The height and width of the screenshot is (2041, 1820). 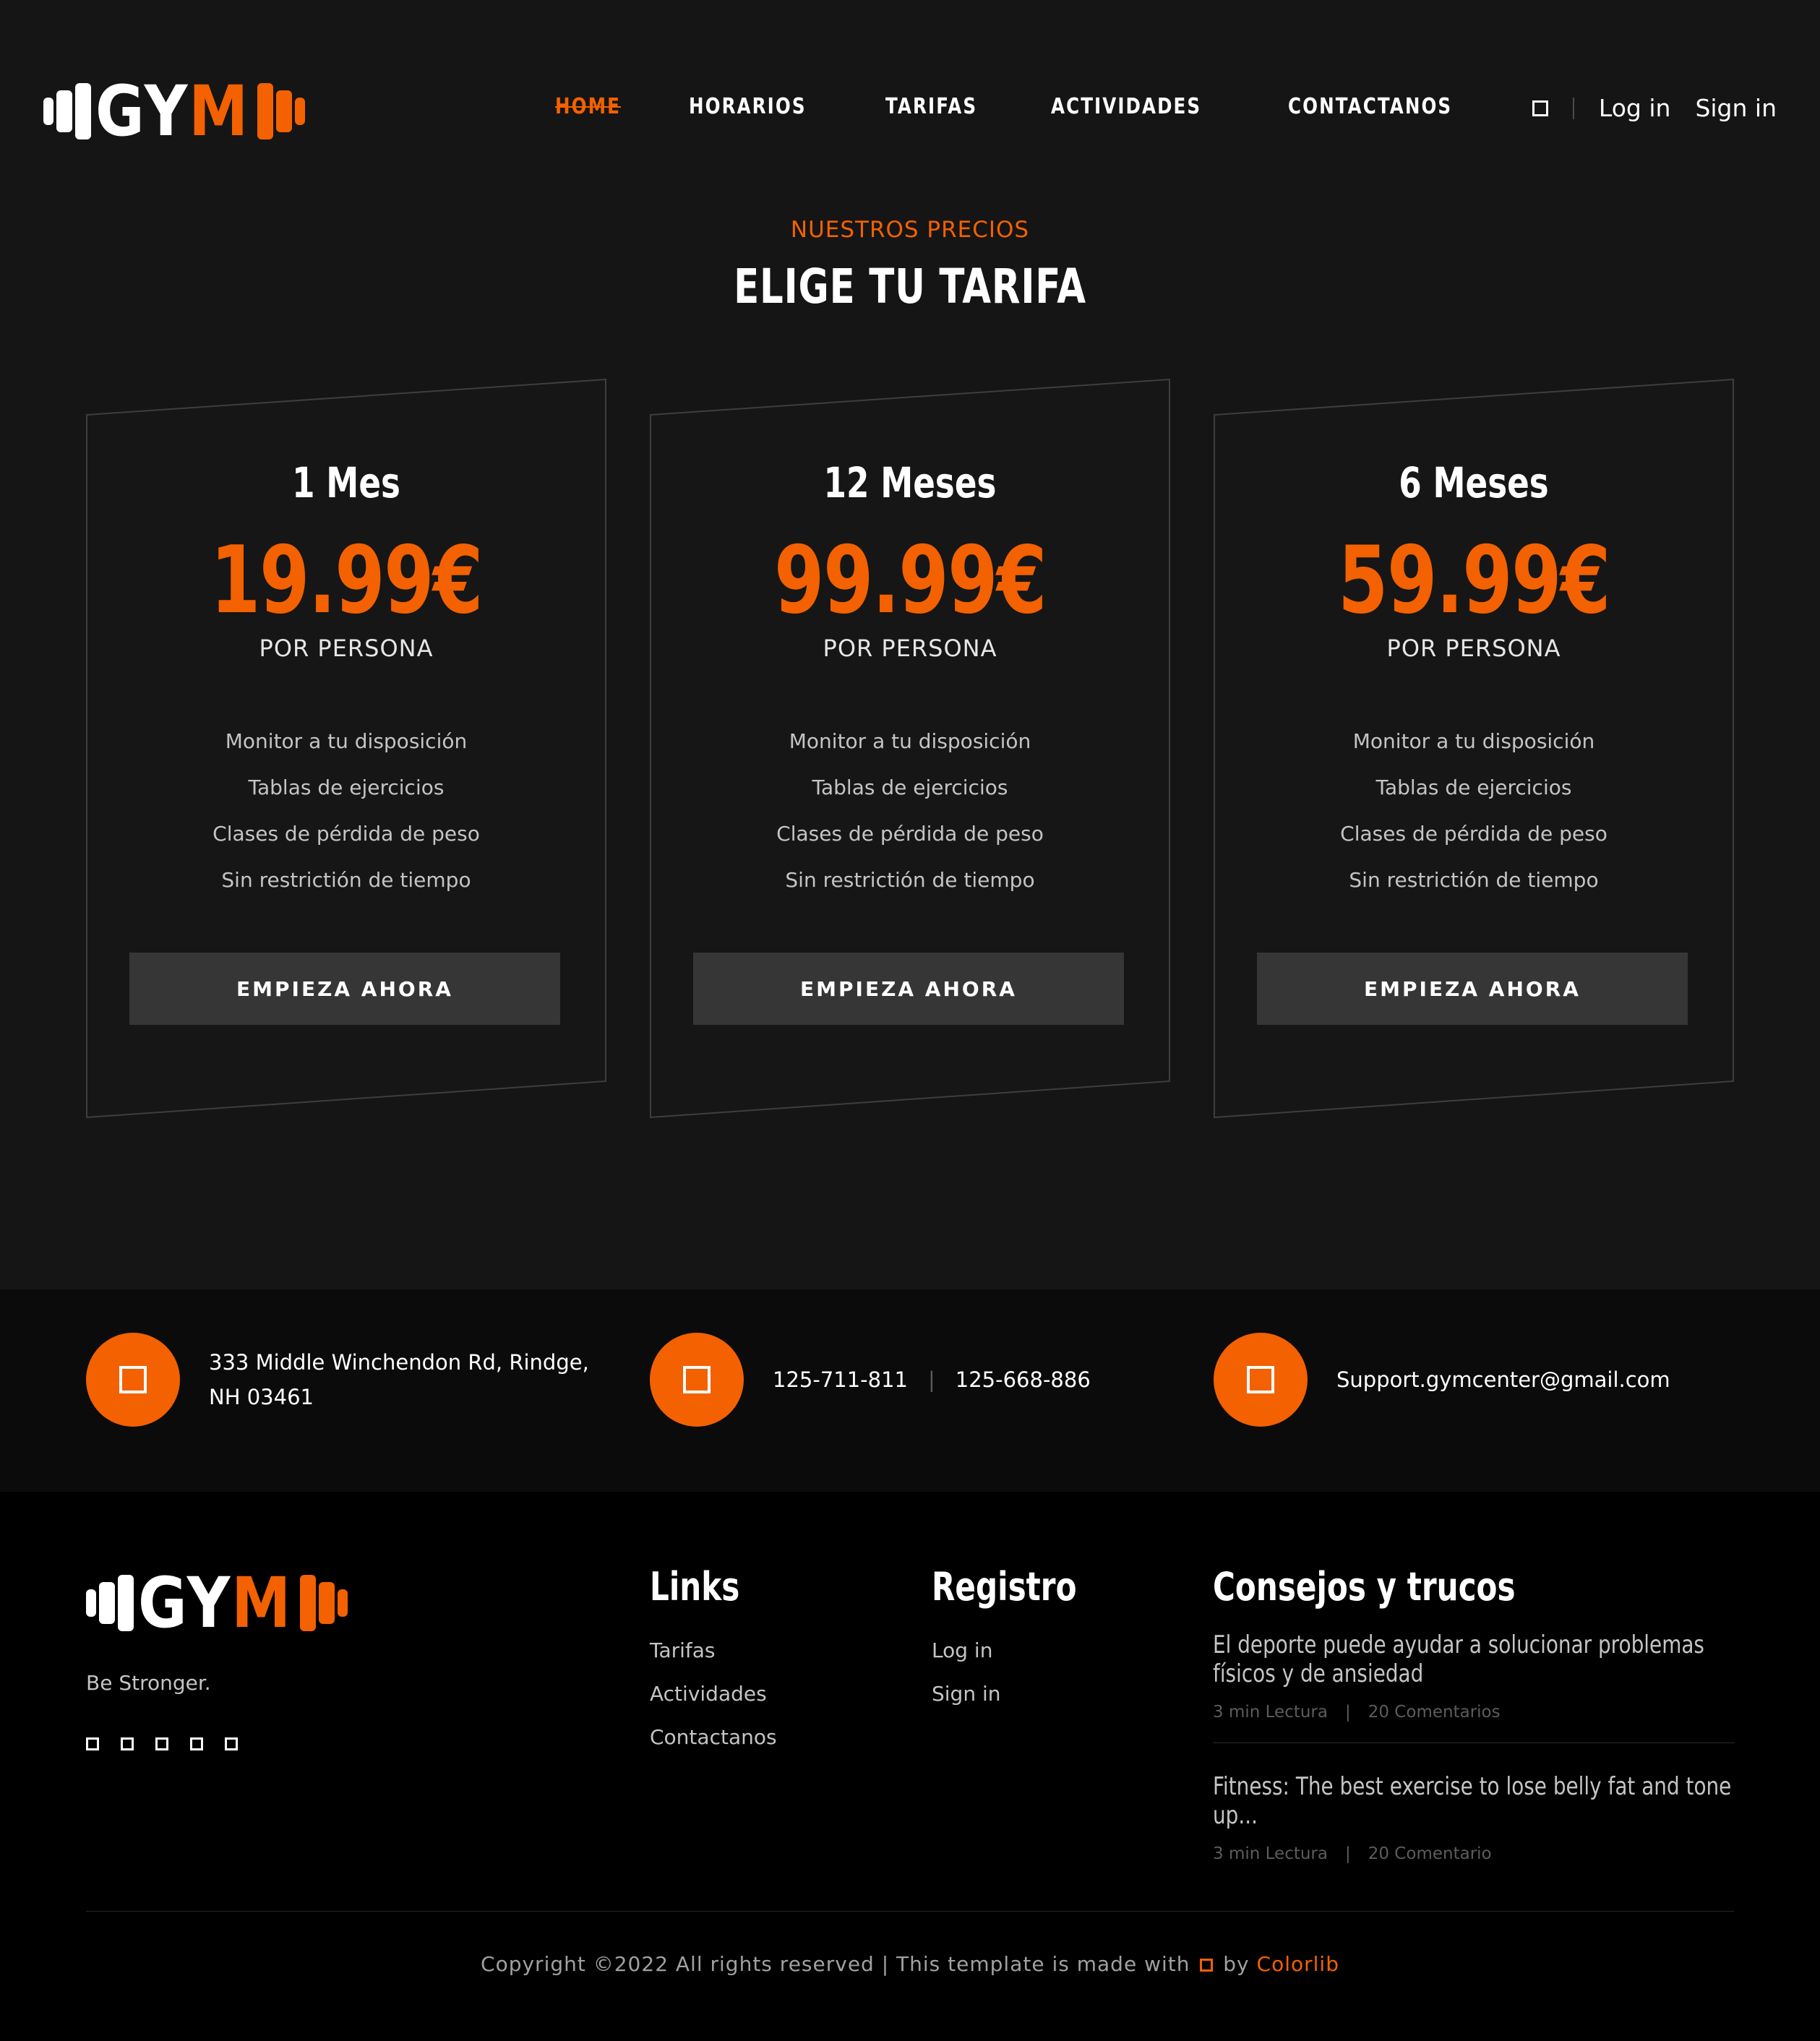 I want to click on search-icon, so click(x=1540, y=108).